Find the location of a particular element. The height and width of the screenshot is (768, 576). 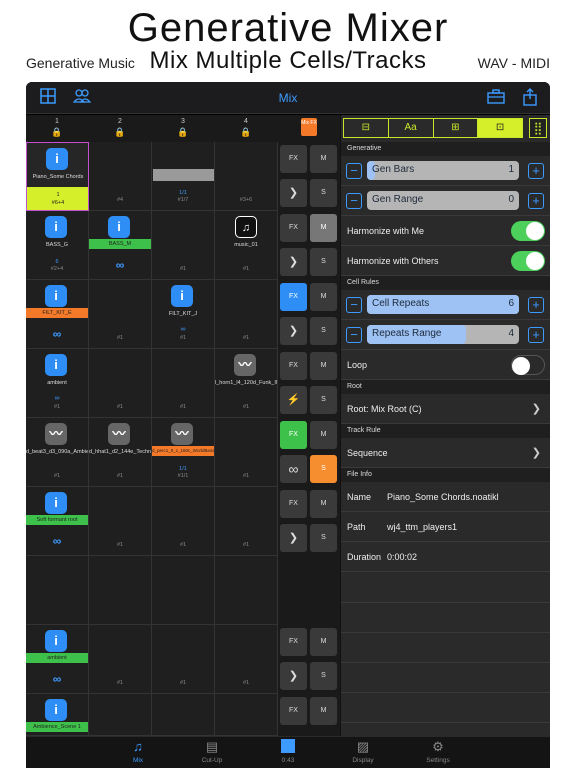

grid-cell: ♫ music_01 #1 is located at coordinates (246, 245).